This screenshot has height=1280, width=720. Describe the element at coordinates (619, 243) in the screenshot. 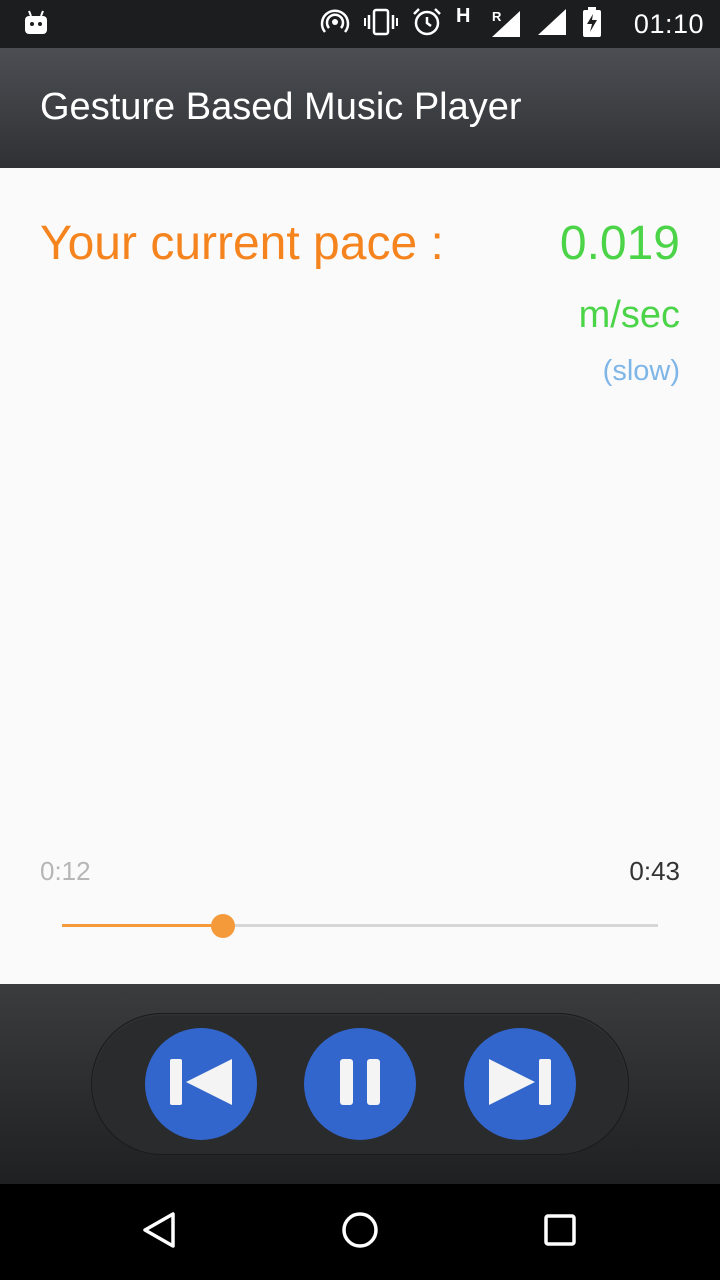

I see `pace-value: 0.019` at that location.